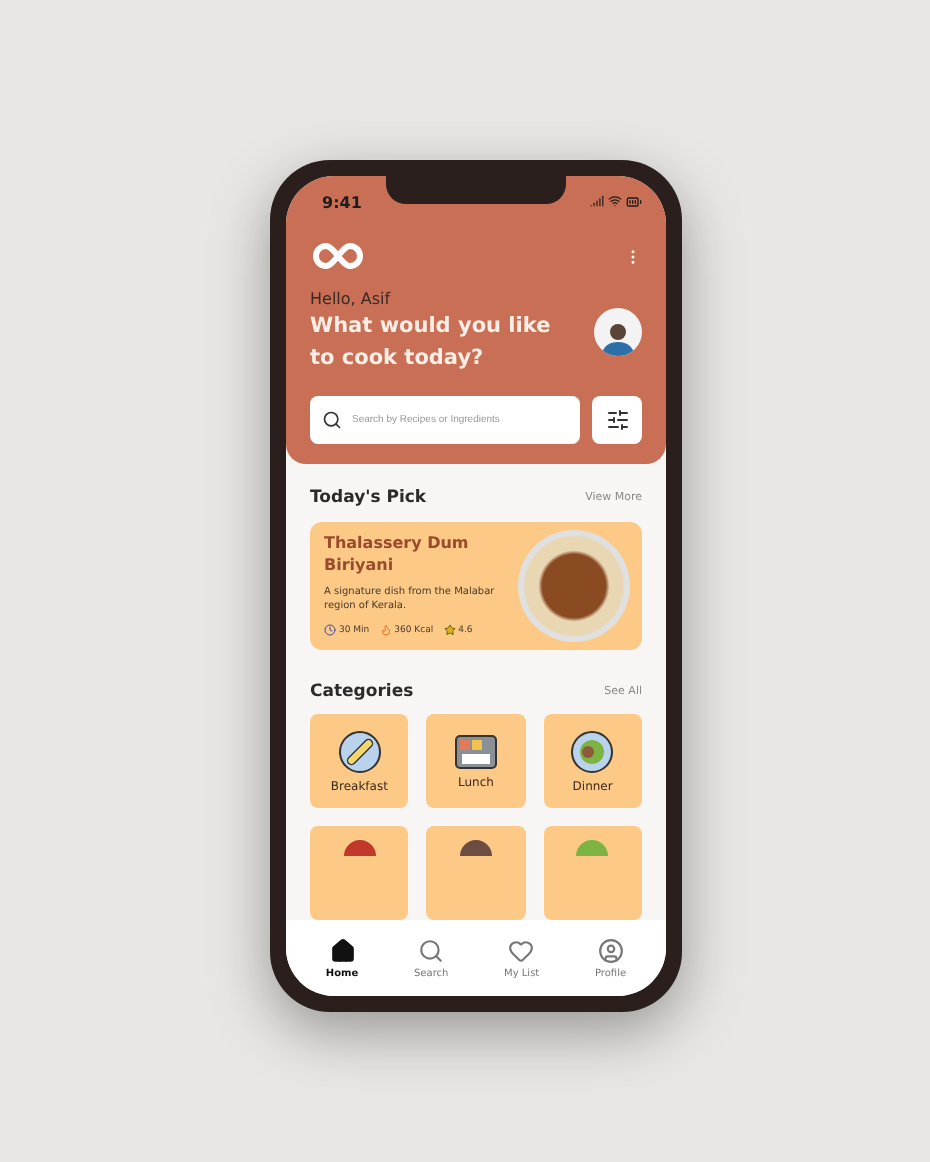  What do you see at coordinates (397, 556) in the screenshot?
I see `dish-name: Thalassery Dum Biriyani` at bounding box center [397, 556].